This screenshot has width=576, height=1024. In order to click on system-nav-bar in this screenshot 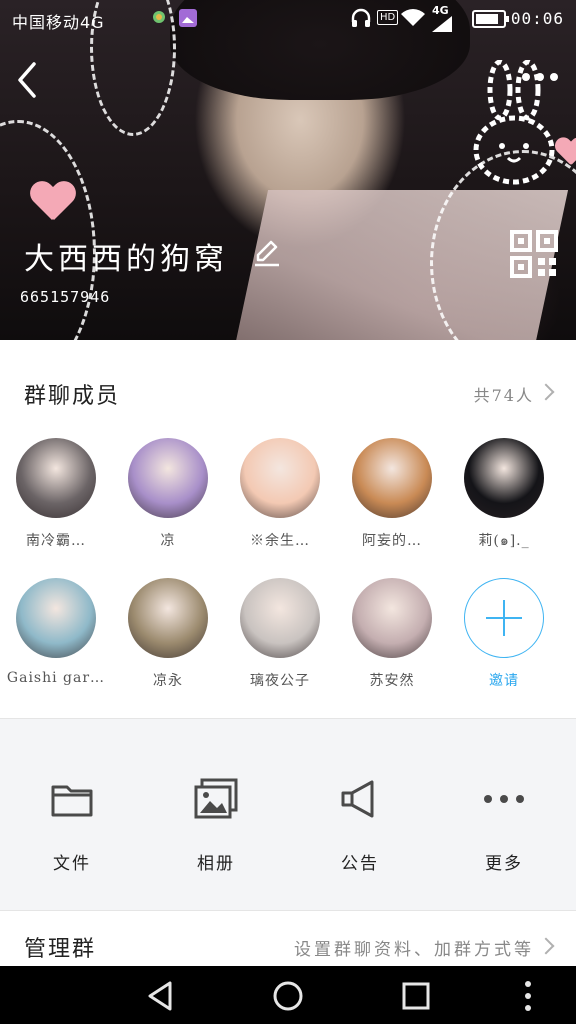, I will do `click(288, 995)`.